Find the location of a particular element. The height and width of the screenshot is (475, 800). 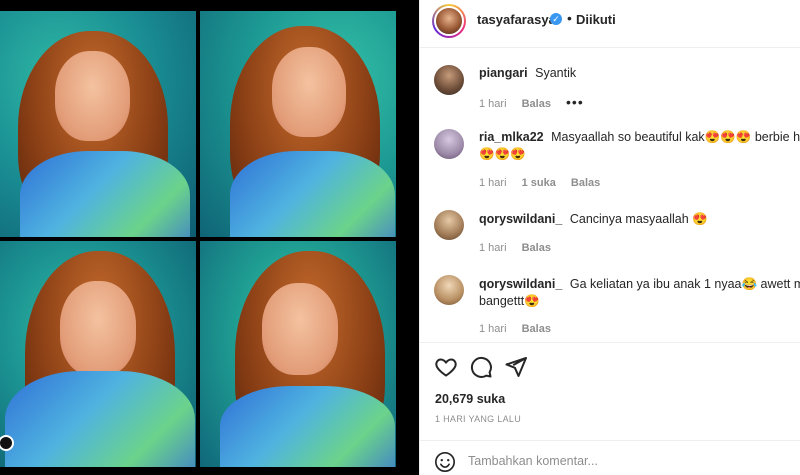

comment-body: Syantik is located at coordinates (556, 73).